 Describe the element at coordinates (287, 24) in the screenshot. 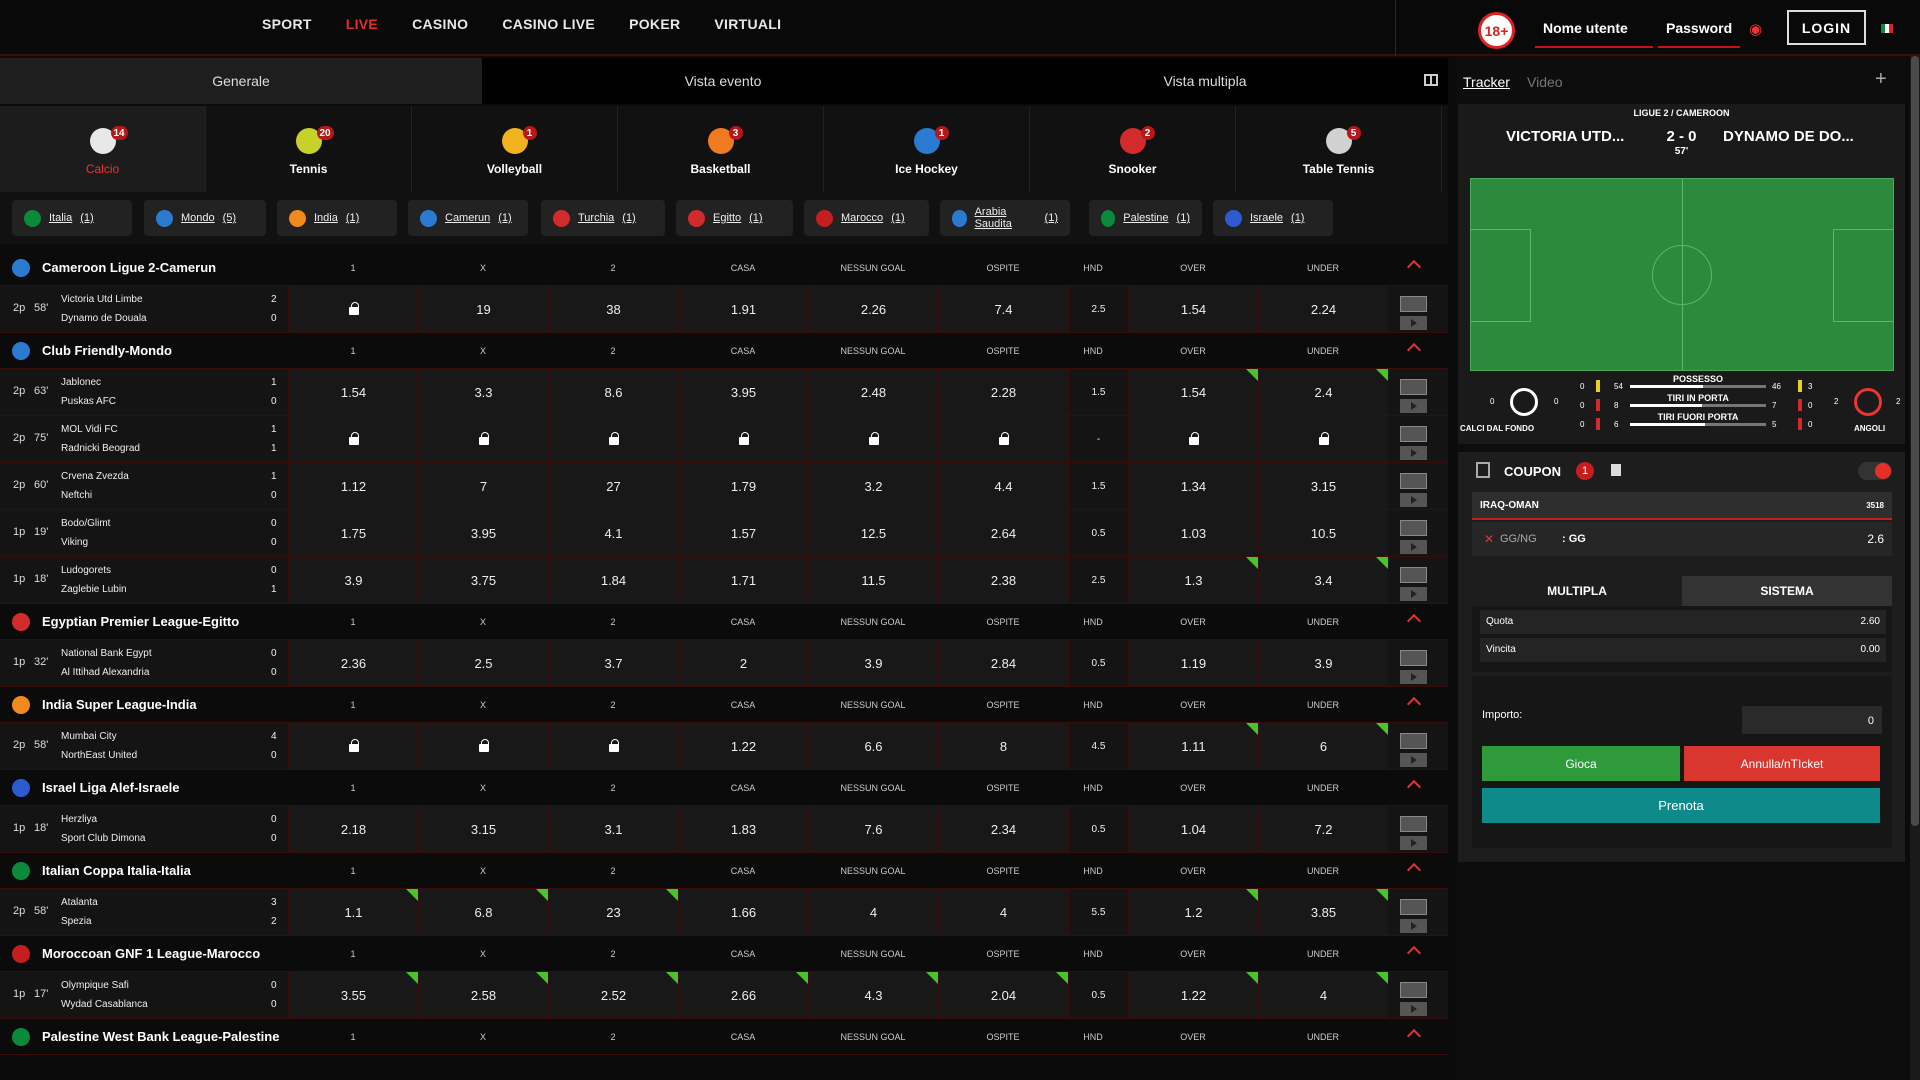

I see `nav-sport: SPORT` at that location.